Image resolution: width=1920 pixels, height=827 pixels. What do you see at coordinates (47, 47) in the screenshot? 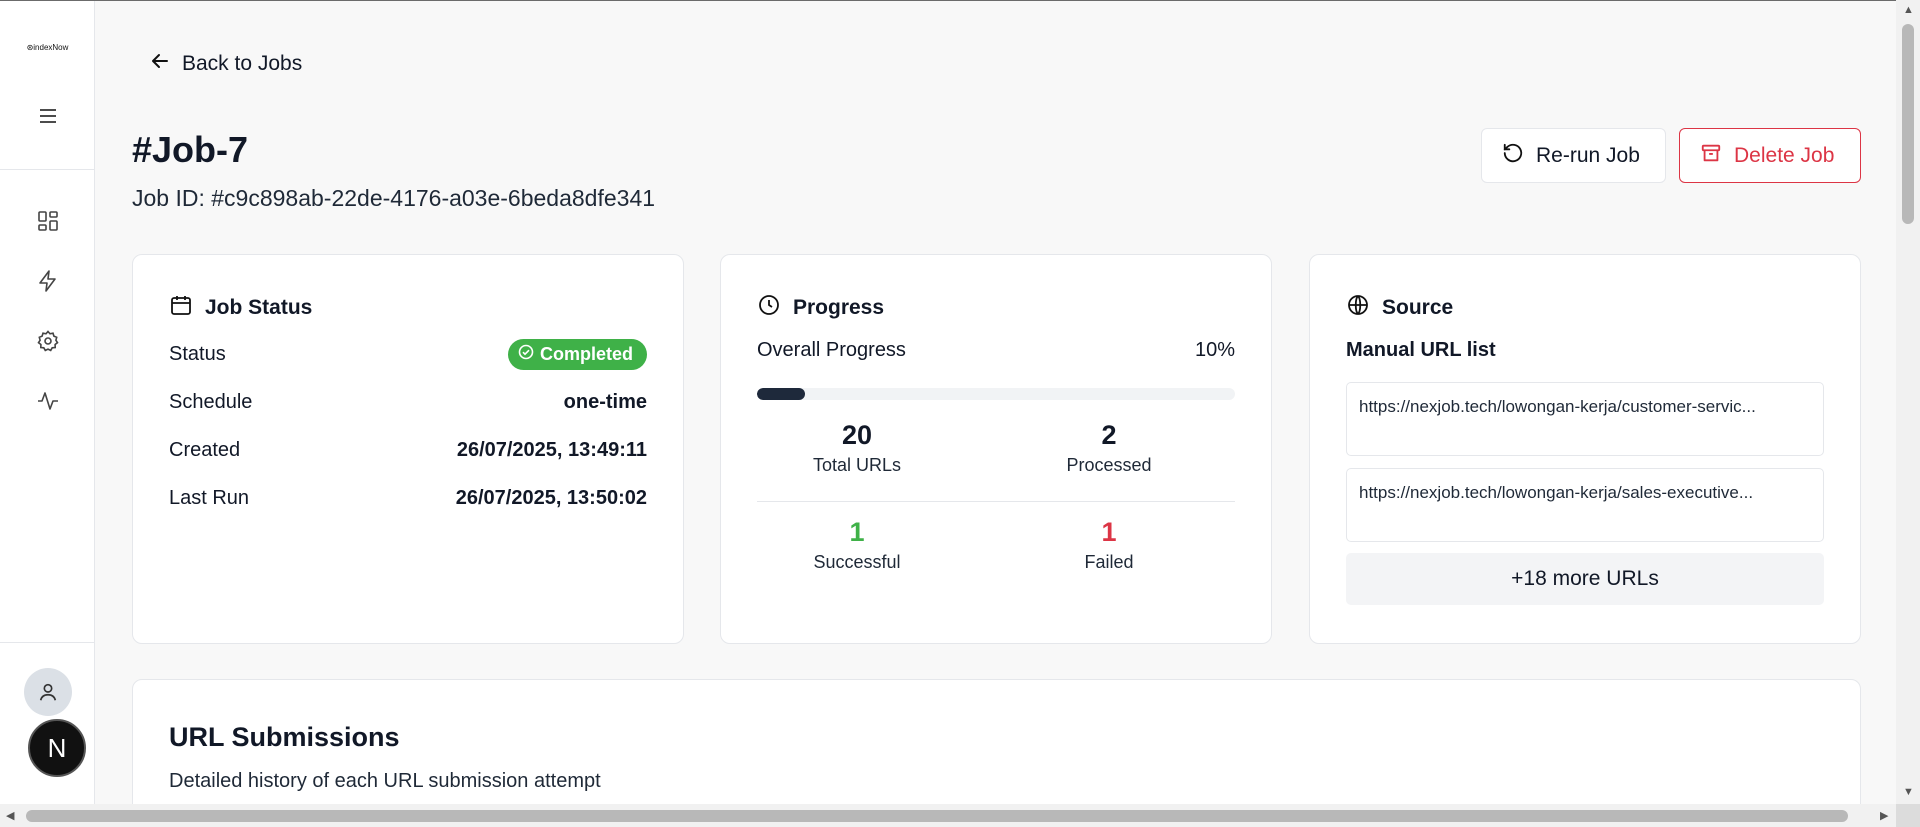
I see `app-logo: ⊛indexNow` at bounding box center [47, 47].